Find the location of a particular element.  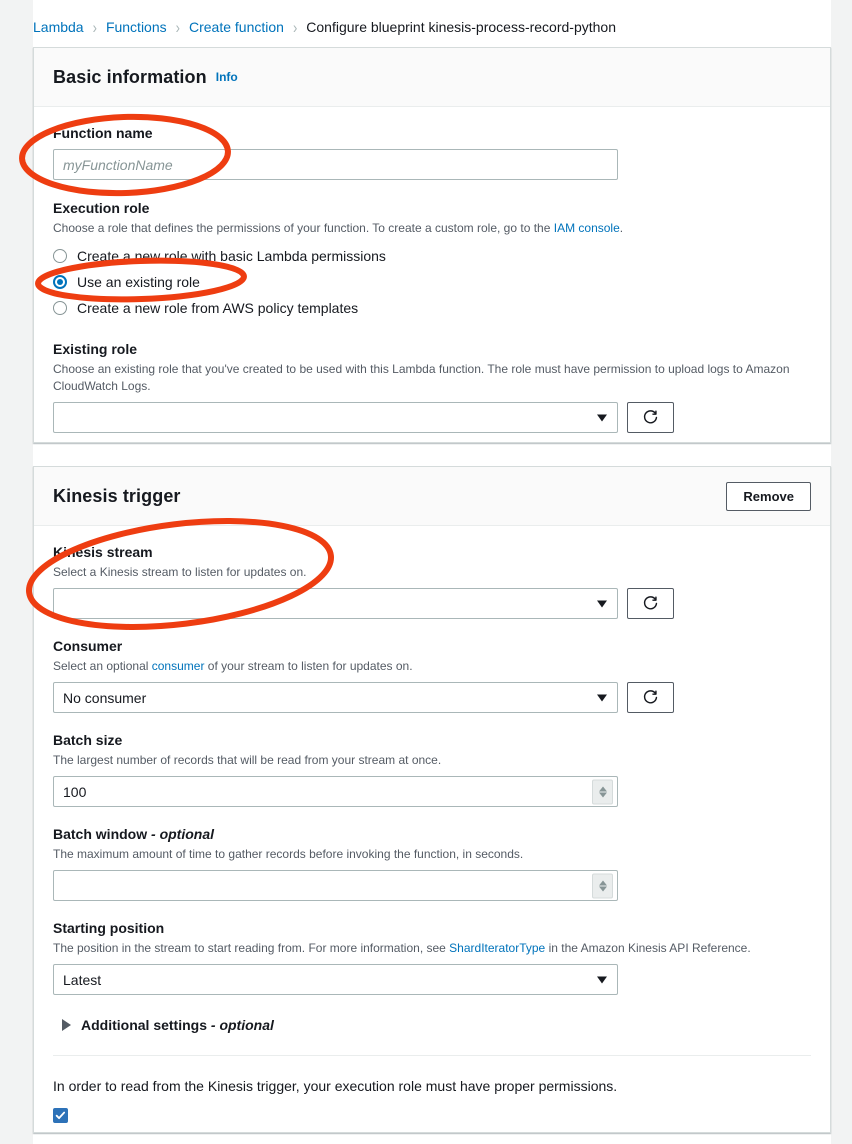

additional-settings-expandable: Additional settings - optional is located at coordinates (436, 1025).